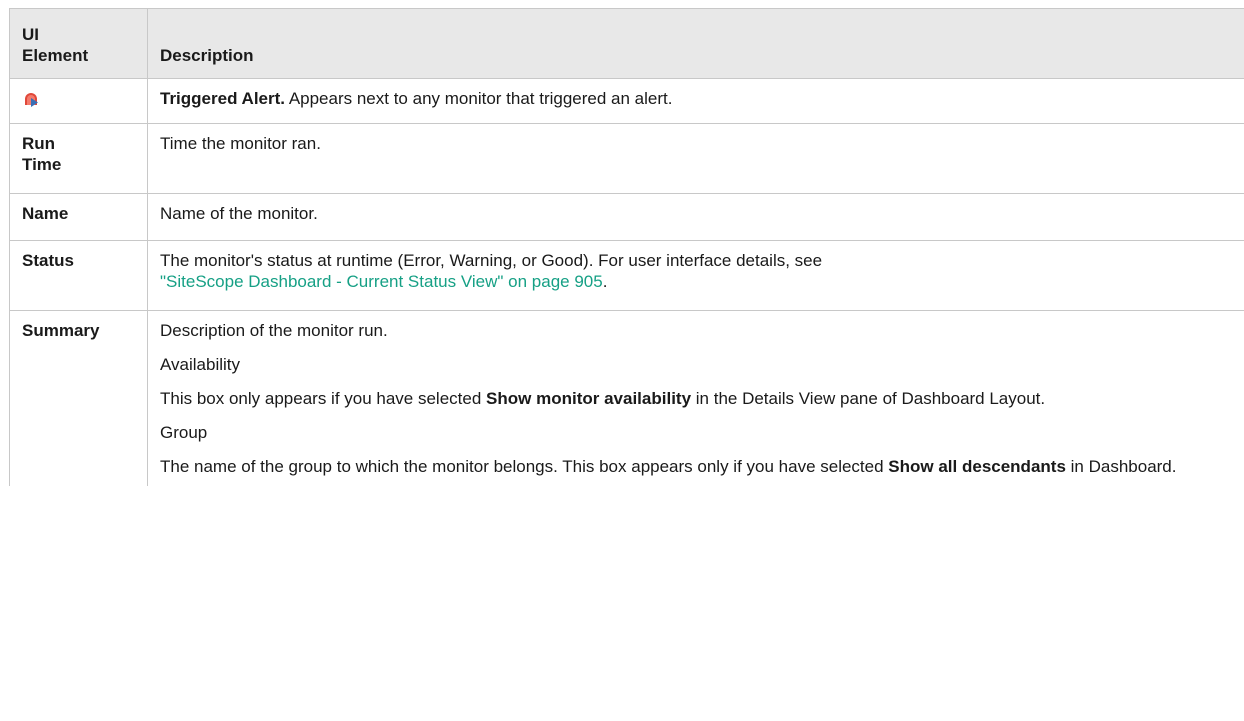  I want to click on table-row: Run Time Time the monitor ran., so click(626, 158).